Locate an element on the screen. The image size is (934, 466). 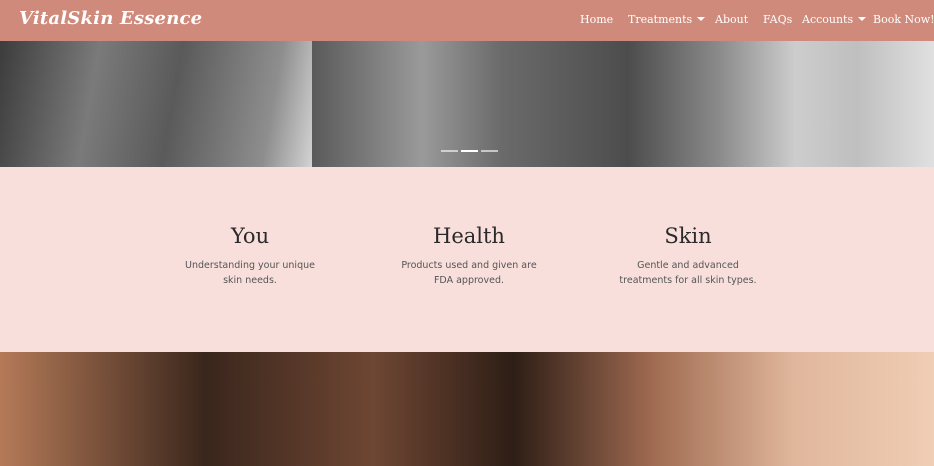
feature-description-line: Products used and given are is located at coordinates (469, 265).